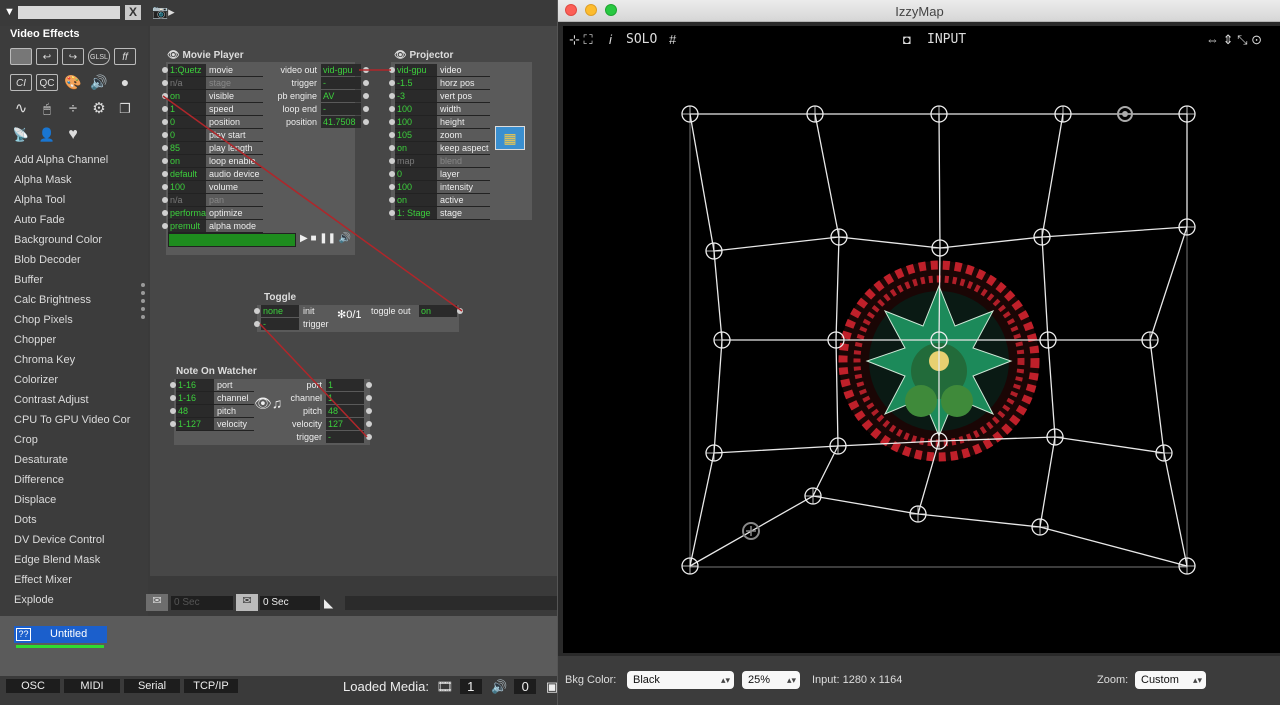 Image resolution: width=1280 pixels, height=705 pixels. Describe the element at coordinates (416, 135) in the screenshot. I see `input-value: 105` at that location.